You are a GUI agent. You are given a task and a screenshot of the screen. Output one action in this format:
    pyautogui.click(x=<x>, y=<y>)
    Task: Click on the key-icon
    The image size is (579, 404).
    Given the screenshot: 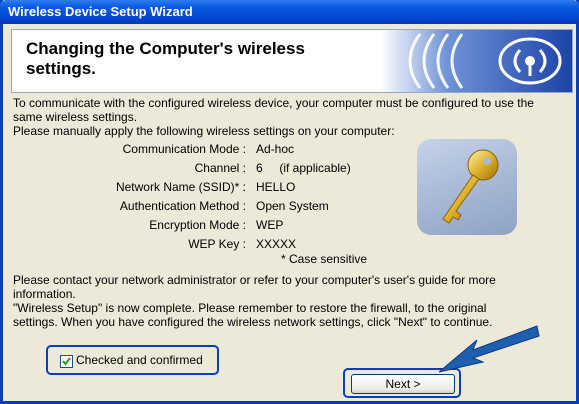 What is the action you would take?
    pyautogui.click(x=467, y=187)
    